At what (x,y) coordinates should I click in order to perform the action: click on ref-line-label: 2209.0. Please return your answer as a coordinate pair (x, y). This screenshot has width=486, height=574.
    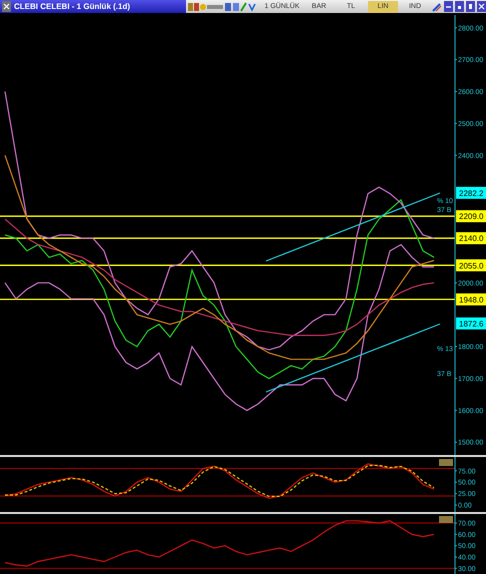
    Looking at the image, I should click on (471, 217).